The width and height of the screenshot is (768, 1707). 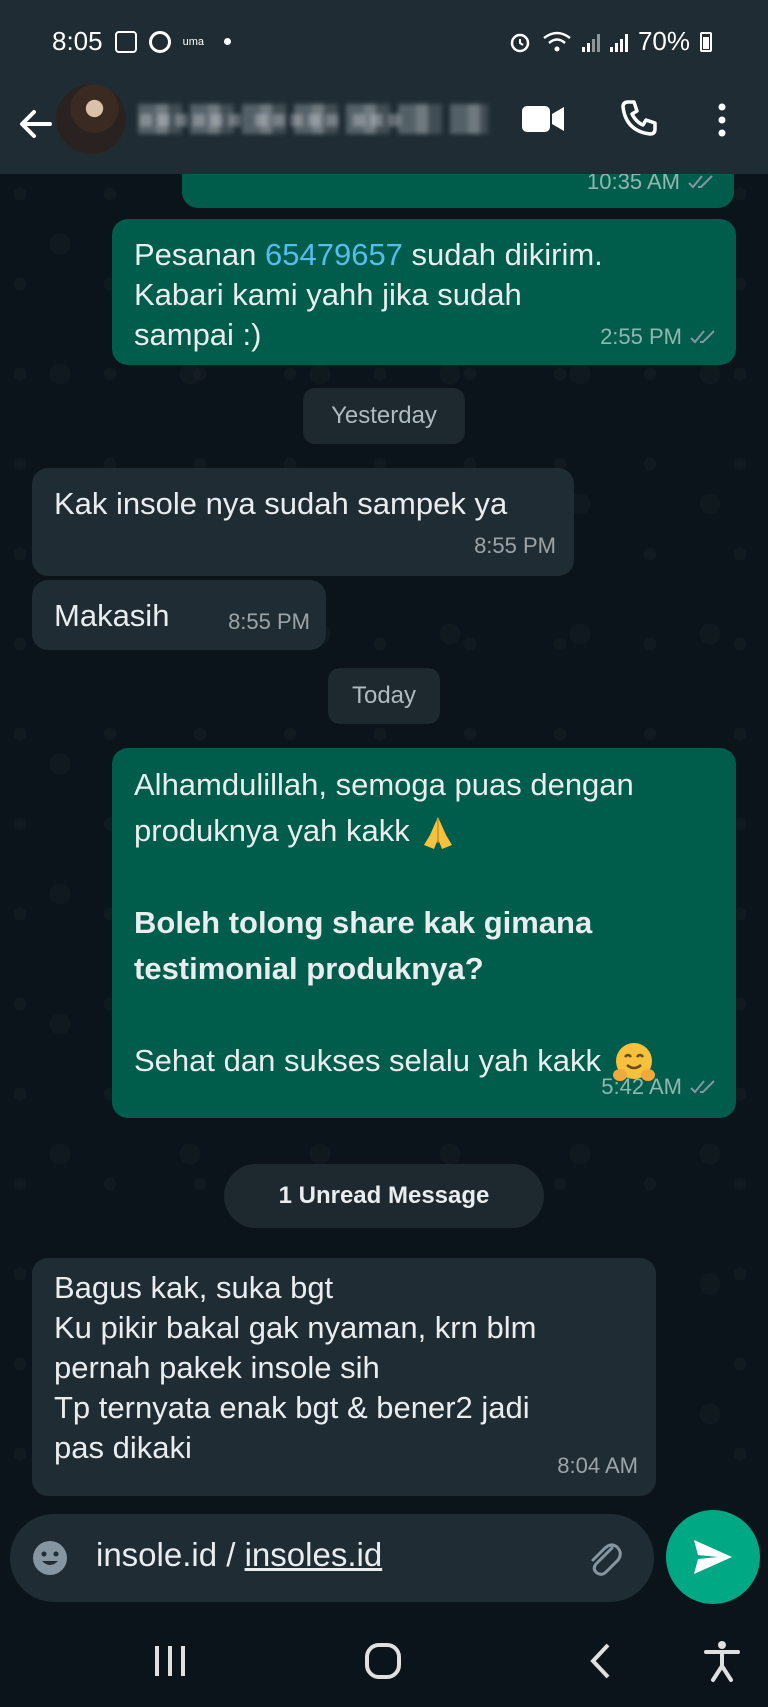 I want to click on input-text: insole.id /, so click(x=170, y=1554).